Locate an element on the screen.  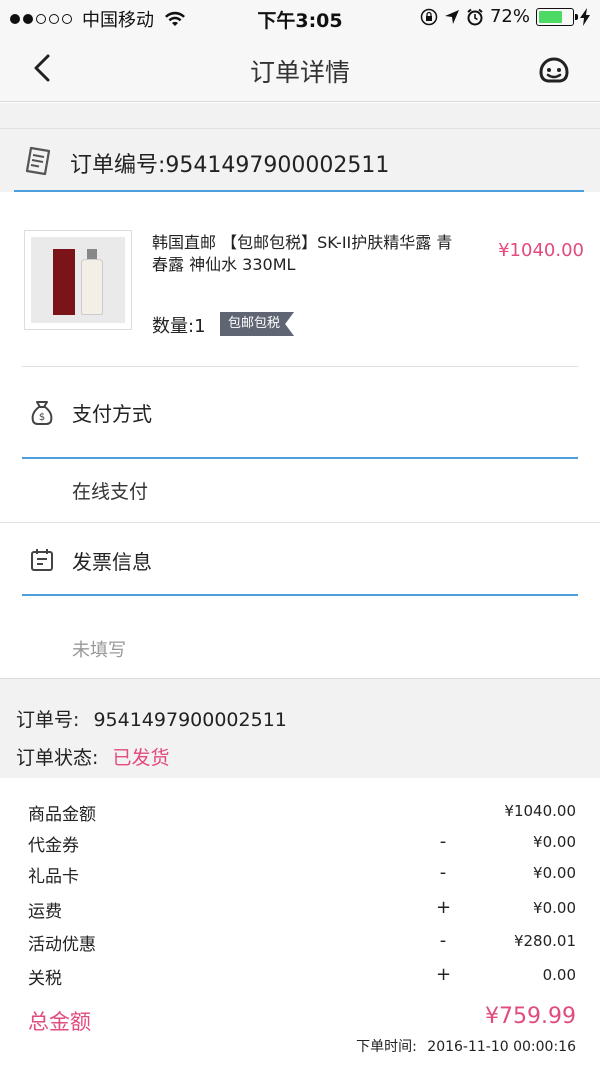
summary-row: 关税 + 0.00 is located at coordinates (300, 978).